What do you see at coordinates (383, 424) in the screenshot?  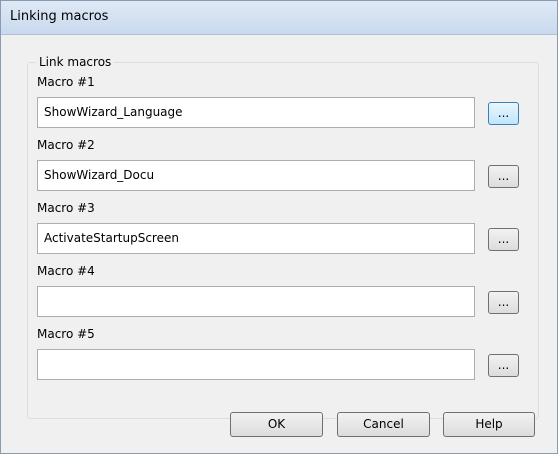 I see `cancel-button: Cancel` at bounding box center [383, 424].